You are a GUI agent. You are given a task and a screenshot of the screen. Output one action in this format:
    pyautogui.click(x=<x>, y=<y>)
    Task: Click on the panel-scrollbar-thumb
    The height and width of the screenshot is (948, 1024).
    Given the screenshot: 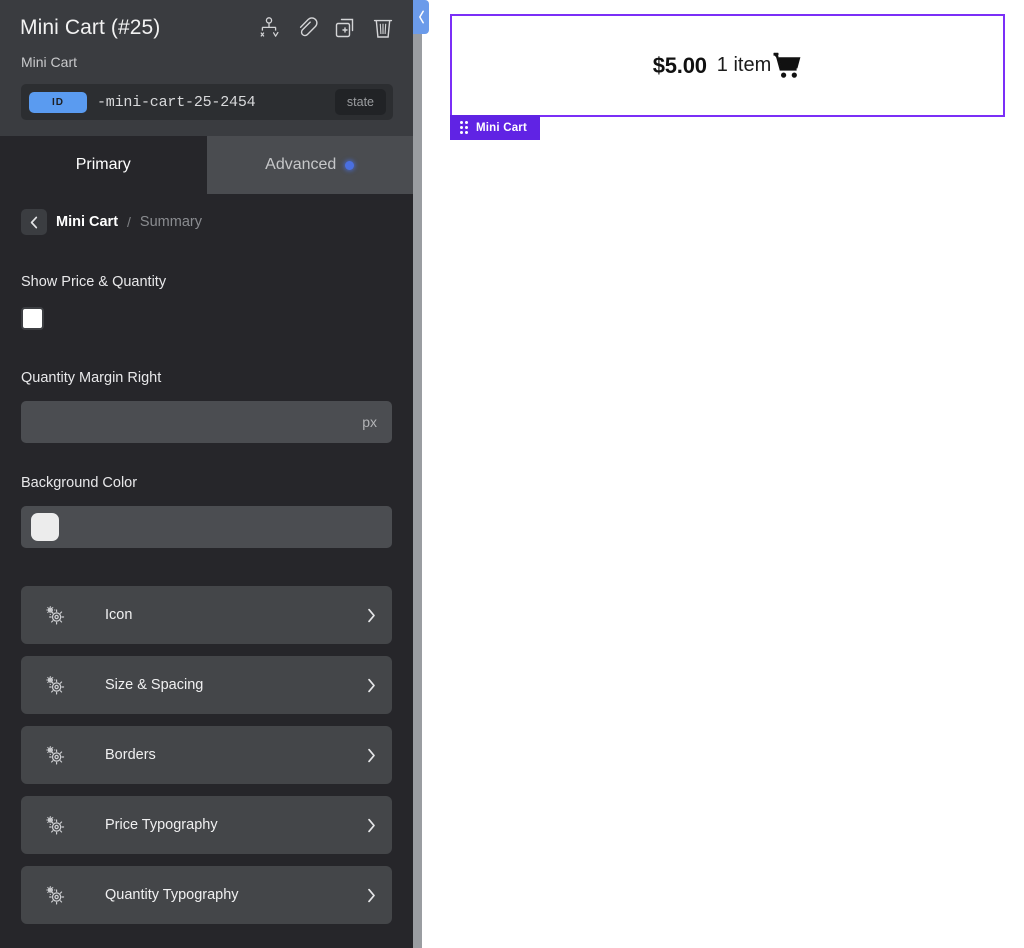 What is the action you would take?
    pyautogui.click(x=417, y=474)
    